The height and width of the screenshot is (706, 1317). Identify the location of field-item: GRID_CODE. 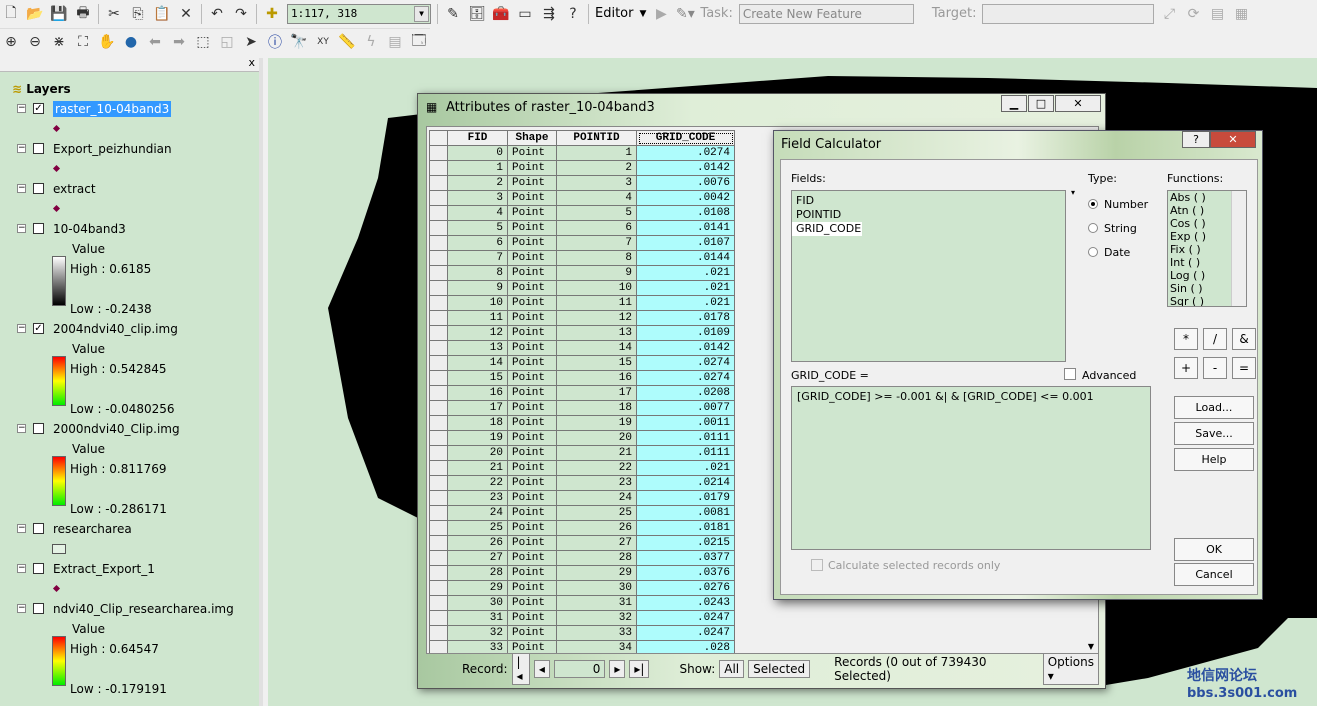
(827, 229).